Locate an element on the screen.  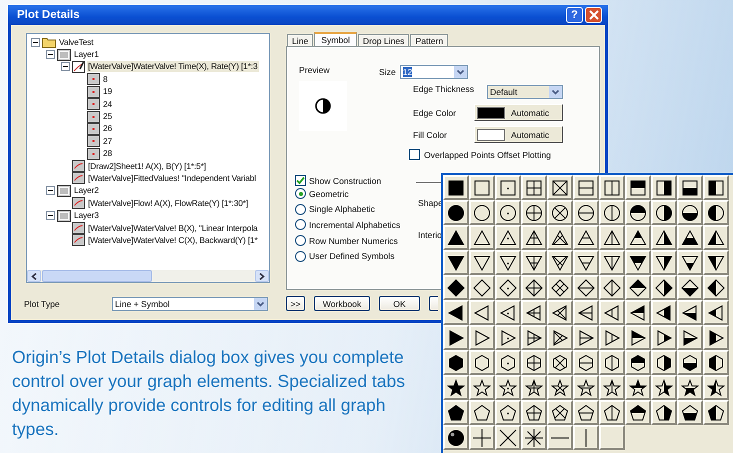
radio-label: User Defined Symbols is located at coordinates (351, 256).